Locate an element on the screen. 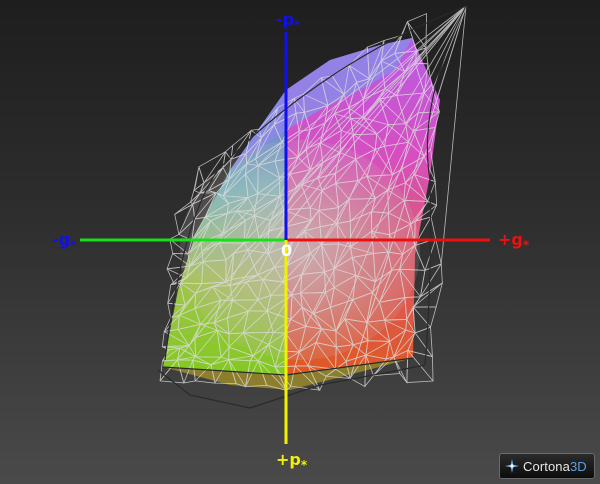  axis-label-sign: +p is located at coordinates (288, 459).